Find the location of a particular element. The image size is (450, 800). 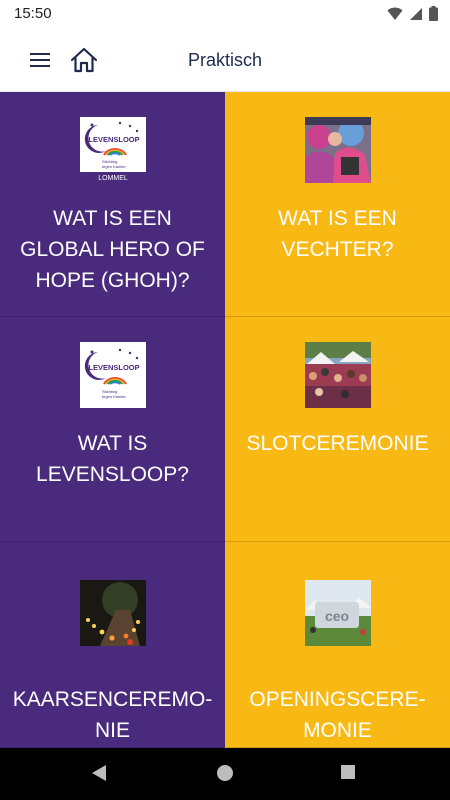

opening-photo: ceo is located at coordinates (337, 613).